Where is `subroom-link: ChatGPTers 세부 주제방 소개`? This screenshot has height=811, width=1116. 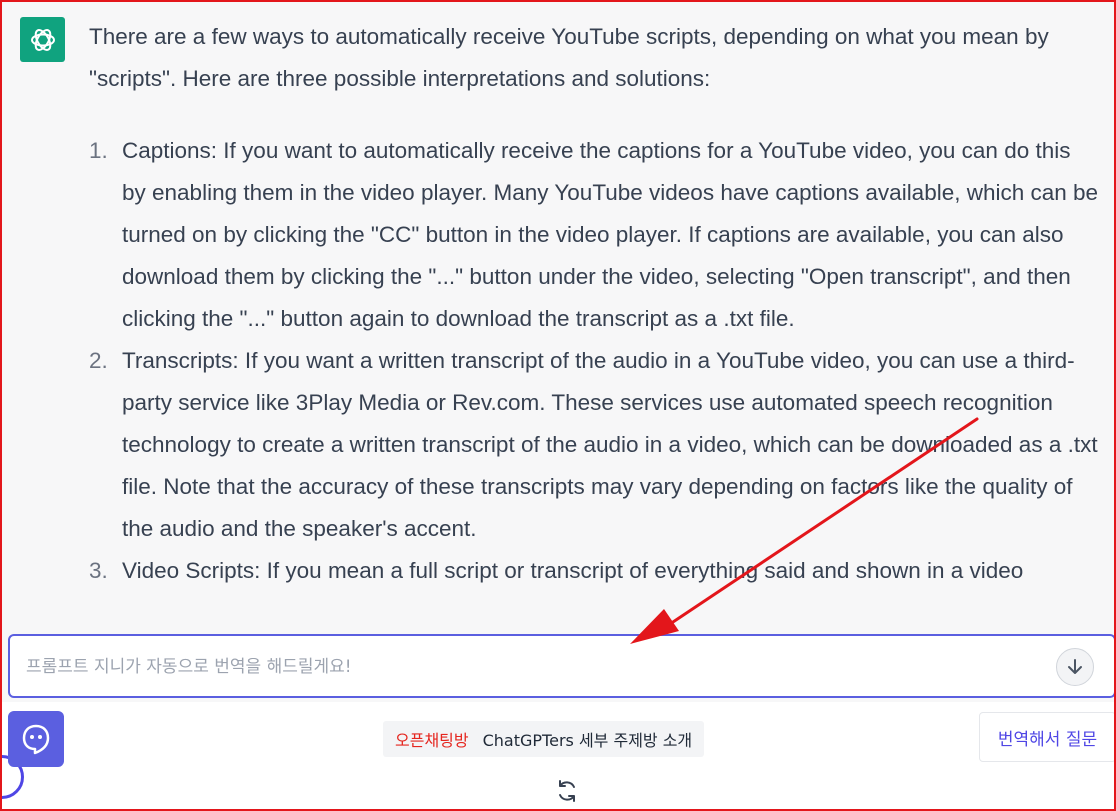
subroom-link: ChatGPTers 세부 주제방 소개 is located at coordinates (588, 739).